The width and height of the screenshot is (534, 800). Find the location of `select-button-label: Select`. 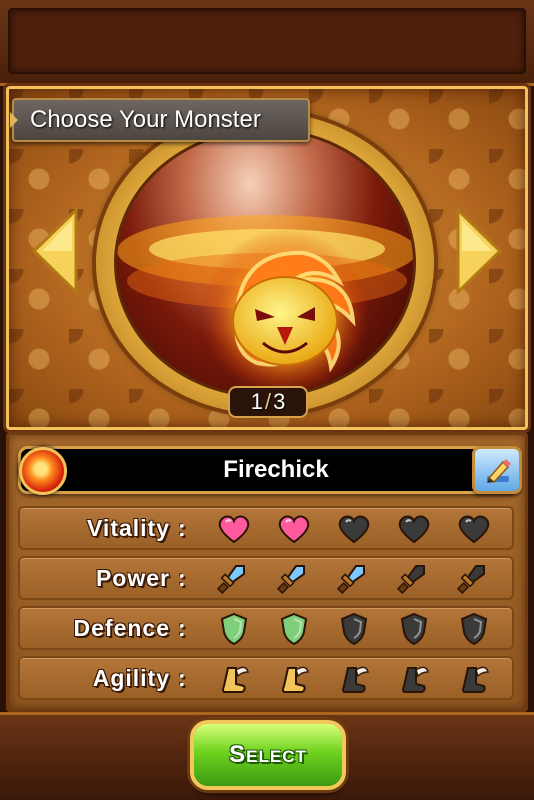

select-button-label: Select is located at coordinates (268, 754).